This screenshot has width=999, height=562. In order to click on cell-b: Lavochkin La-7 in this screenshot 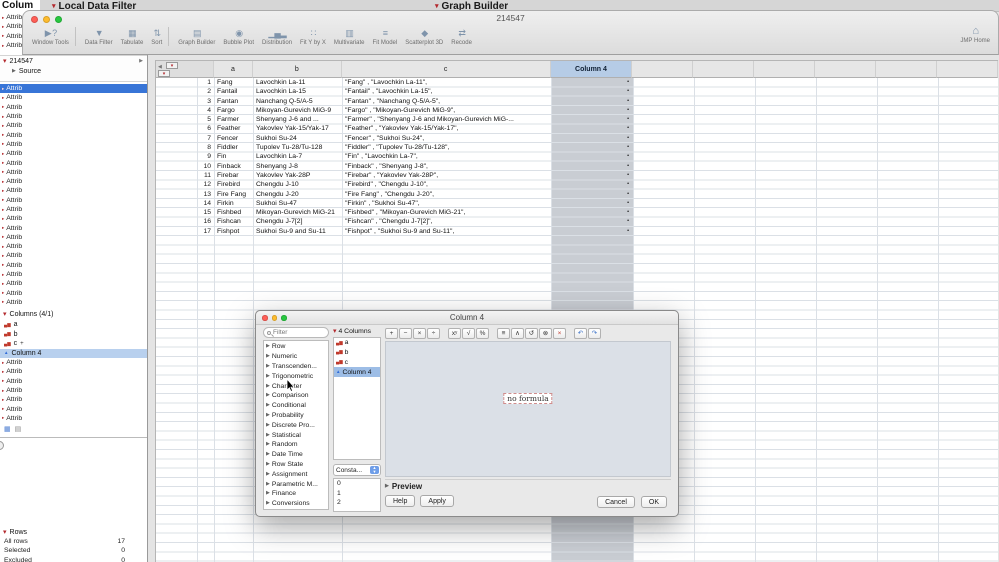, I will do `click(297, 156)`.